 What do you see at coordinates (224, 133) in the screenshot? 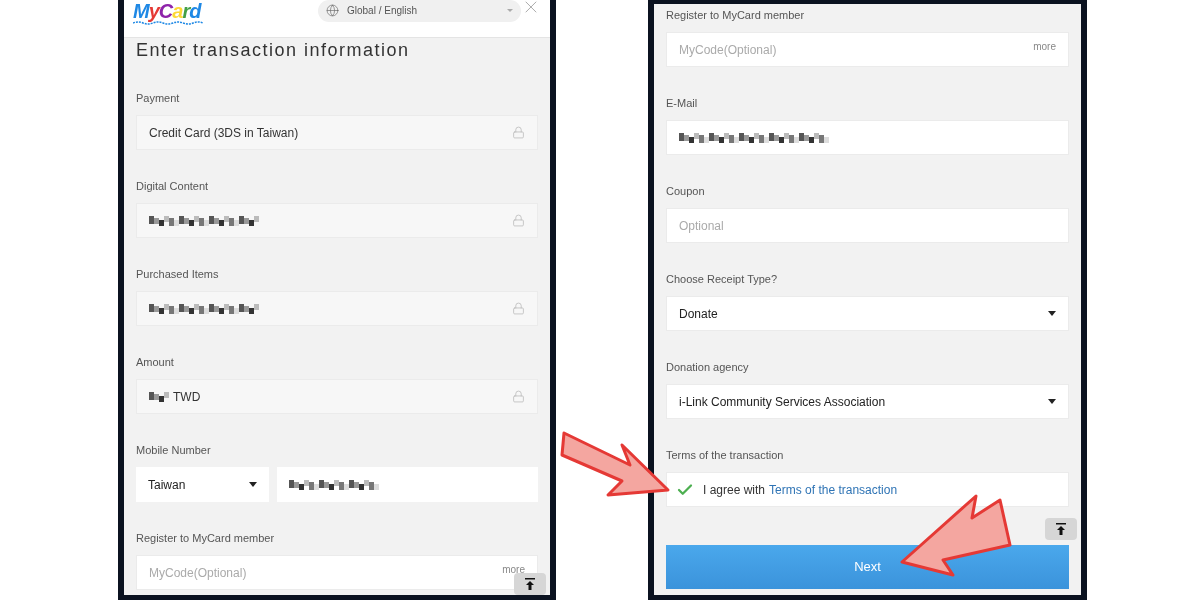
I see `field-value: Credit Card (3DS in Taiwan)` at bounding box center [224, 133].